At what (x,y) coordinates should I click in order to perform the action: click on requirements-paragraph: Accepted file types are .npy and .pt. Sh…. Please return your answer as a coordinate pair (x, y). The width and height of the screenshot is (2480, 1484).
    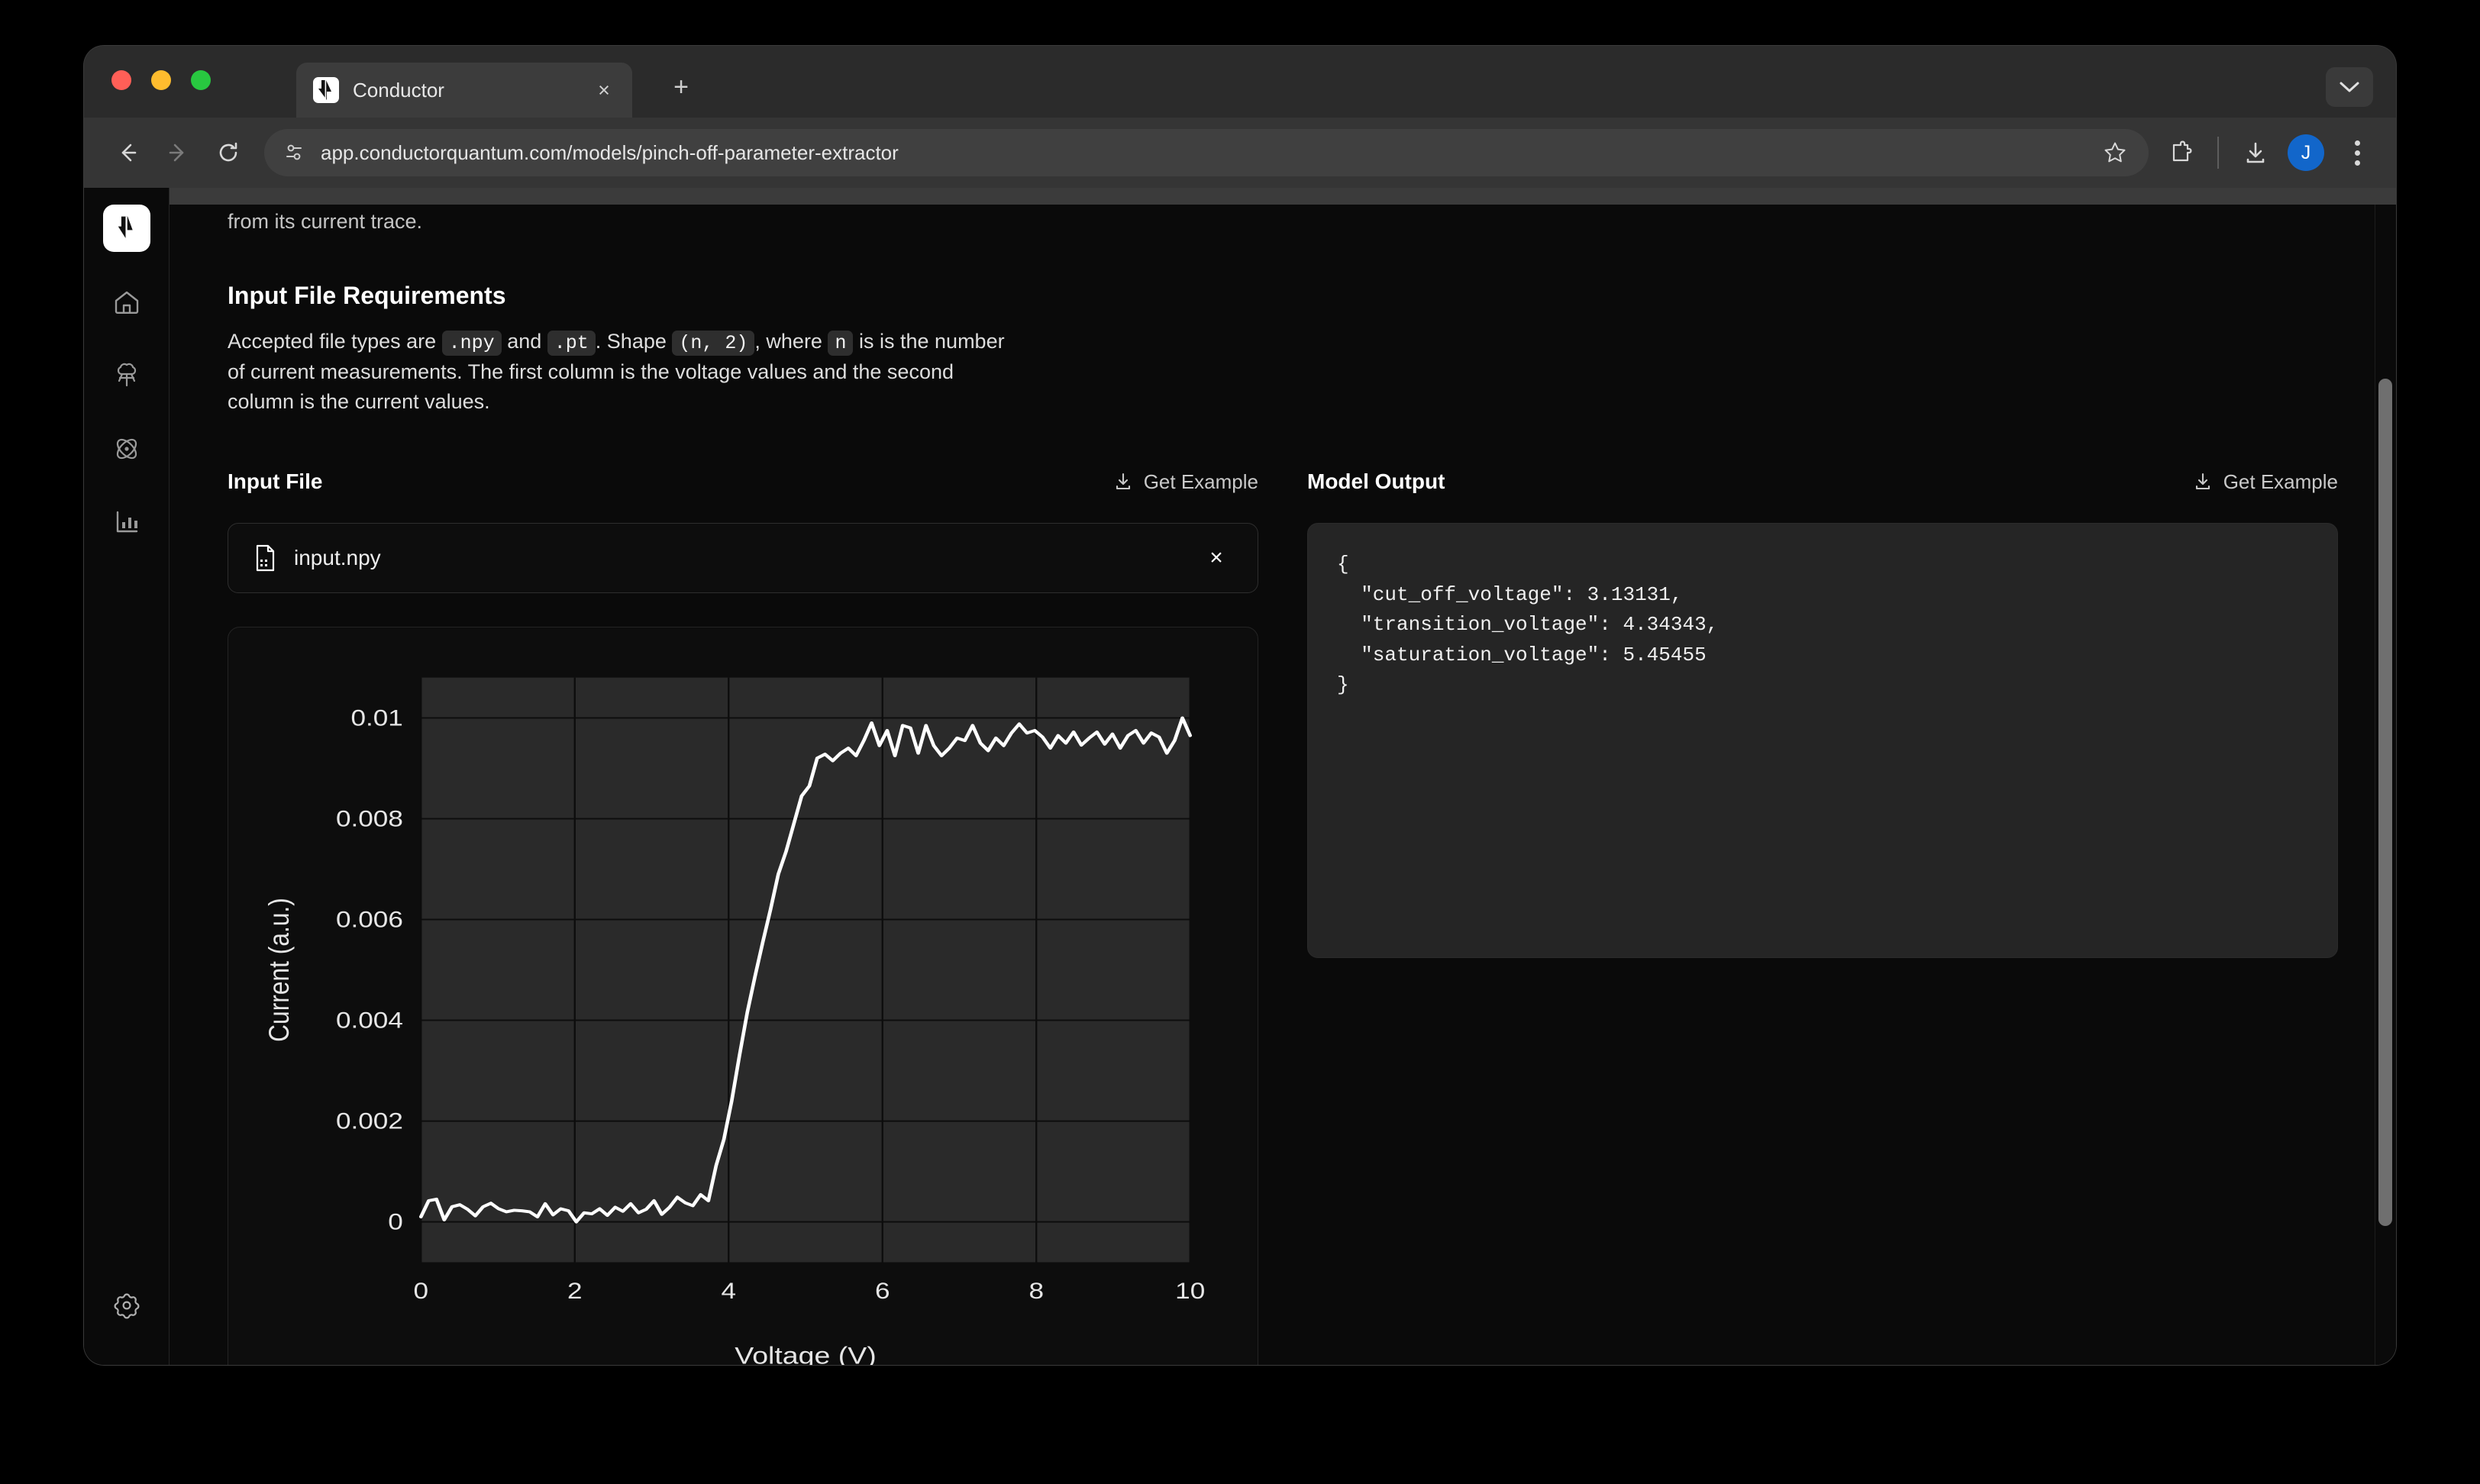
    Looking at the image, I should click on (625, 372).